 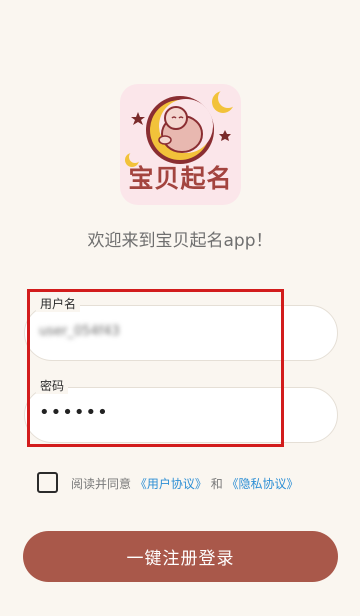 What do you see at coordinates (58, 304) in the screenshot?
I see `username-label: 用户名` at bounding box center [58, 304].